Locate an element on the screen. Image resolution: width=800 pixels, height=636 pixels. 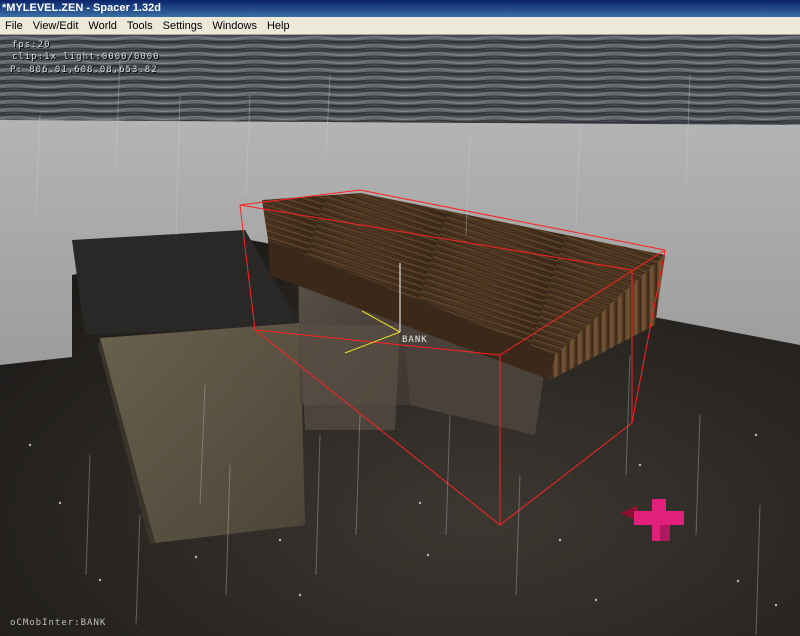
menu-windows: Windows is located at coordinates (234, 26).